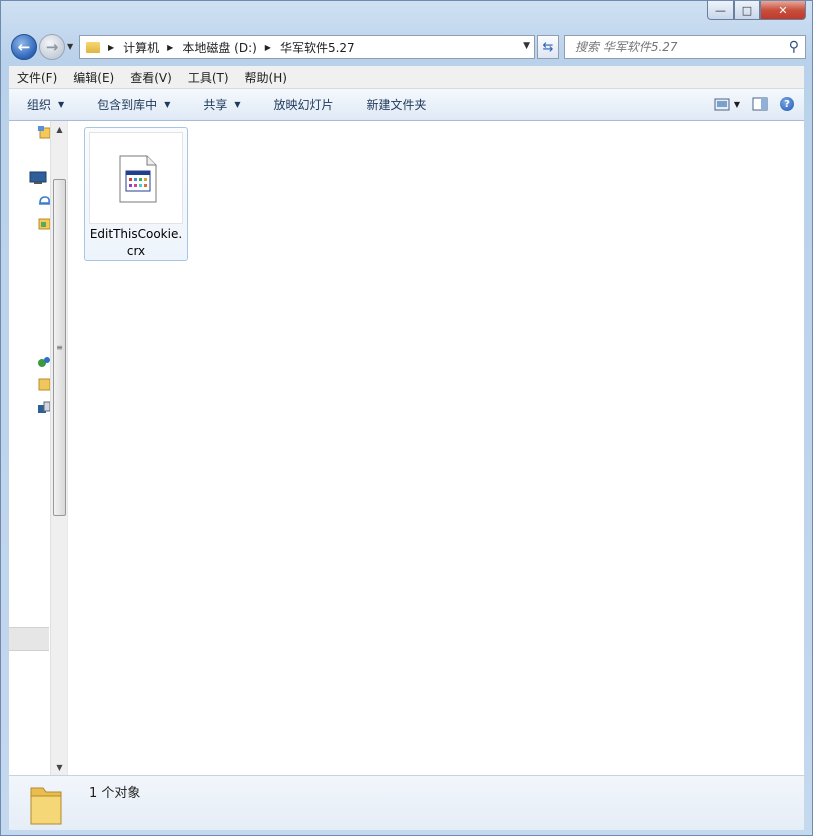 The width and height of the screenshot is (813, 836). What do you see at coordinates (141, 47) in the screenshot?
I see `breadcrumb-computer: 计算机` at bounding box center [141, 47].